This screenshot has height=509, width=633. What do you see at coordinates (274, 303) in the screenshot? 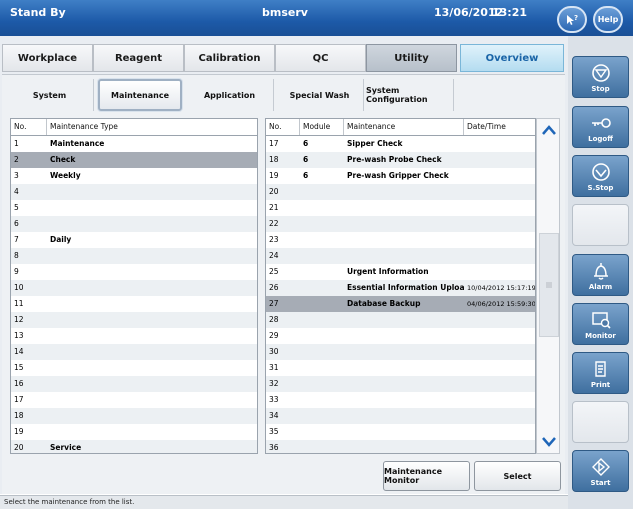
I see `row-number: 27` at bounding box center [274, 303].